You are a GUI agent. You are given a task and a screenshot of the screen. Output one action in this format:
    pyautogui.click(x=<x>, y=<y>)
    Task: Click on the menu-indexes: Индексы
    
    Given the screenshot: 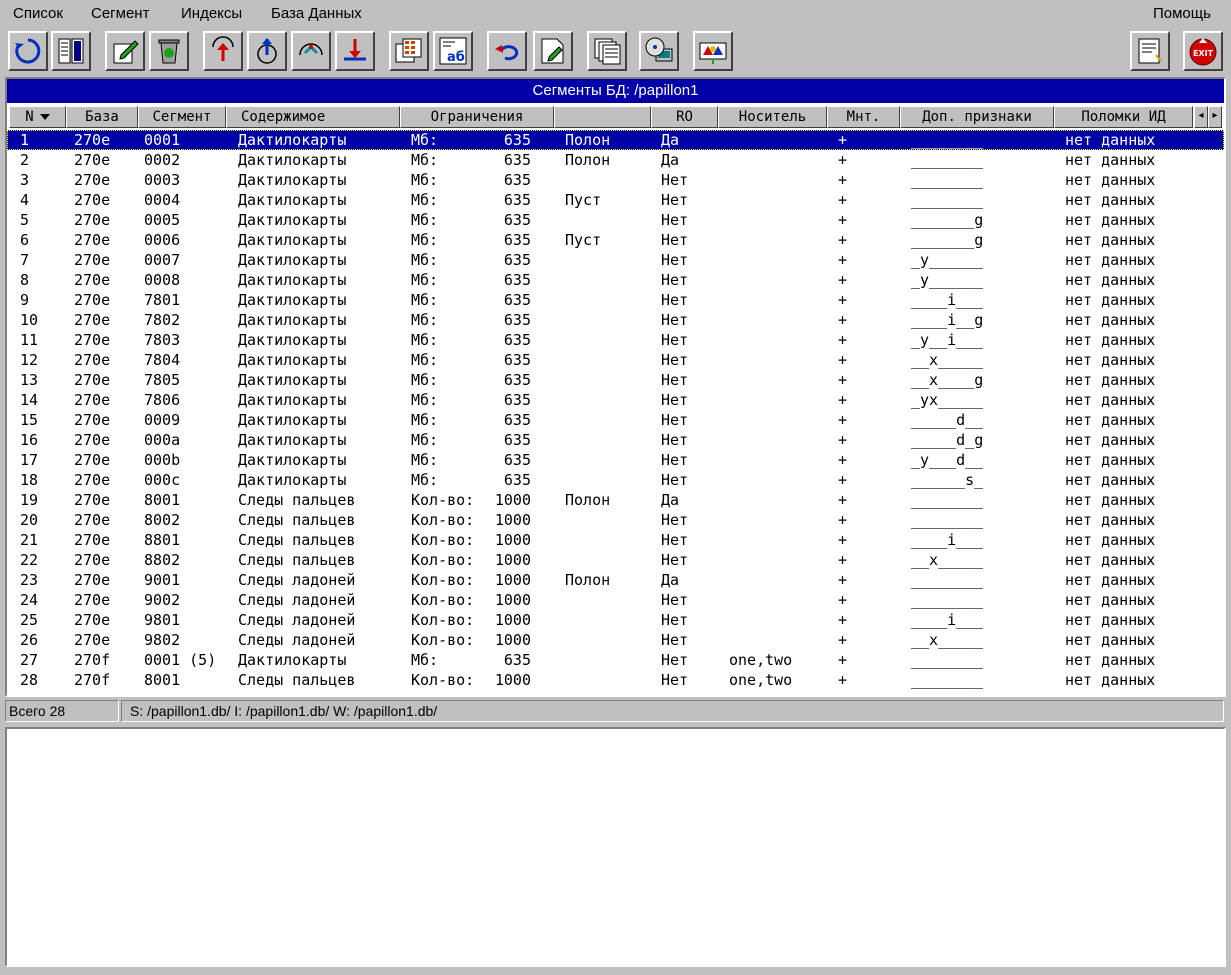 What is the action you would take?
    pyautogui.click(x=211, y=14)
    